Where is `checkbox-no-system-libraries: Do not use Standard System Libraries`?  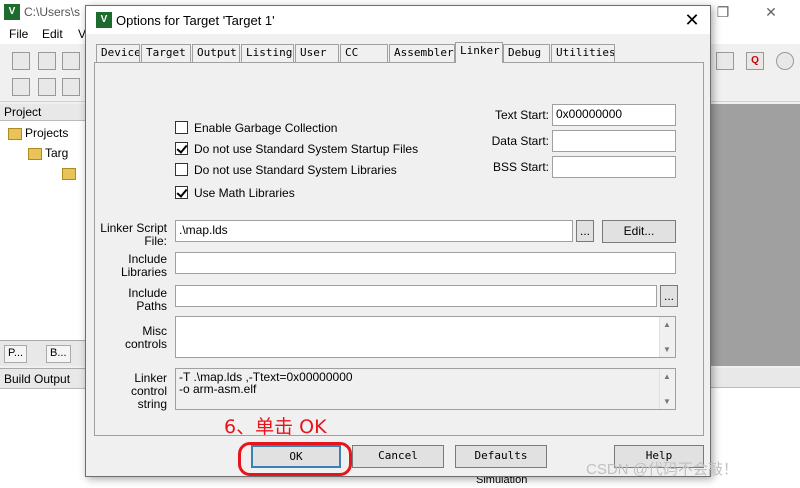 checkbox-no-system-libraries: Do not use Standard System Libraries is located at coordinates (286, 170).